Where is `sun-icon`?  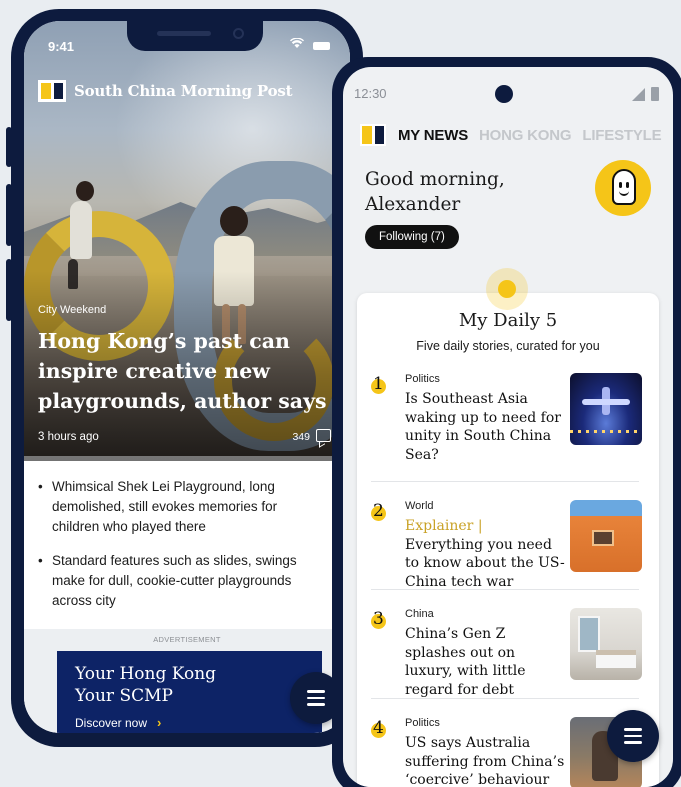
sun-icon is located at coordinates (507, 289).